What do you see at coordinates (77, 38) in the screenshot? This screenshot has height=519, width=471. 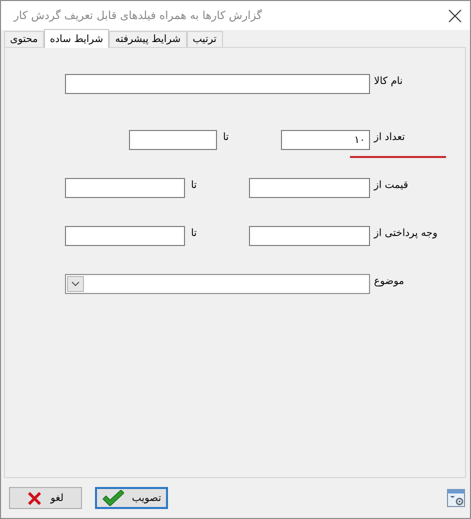 I see `tab: شرایط ساده` at bounding box center [77, 38].